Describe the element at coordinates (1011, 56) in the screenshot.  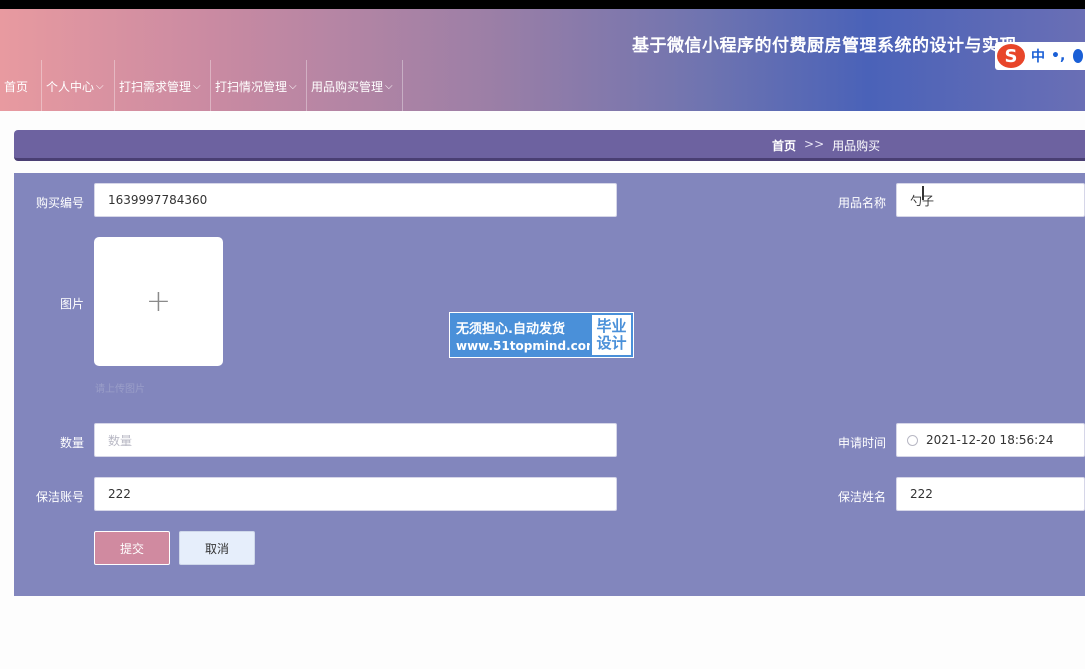
I see `sogou-ime-icon: S` at that location.